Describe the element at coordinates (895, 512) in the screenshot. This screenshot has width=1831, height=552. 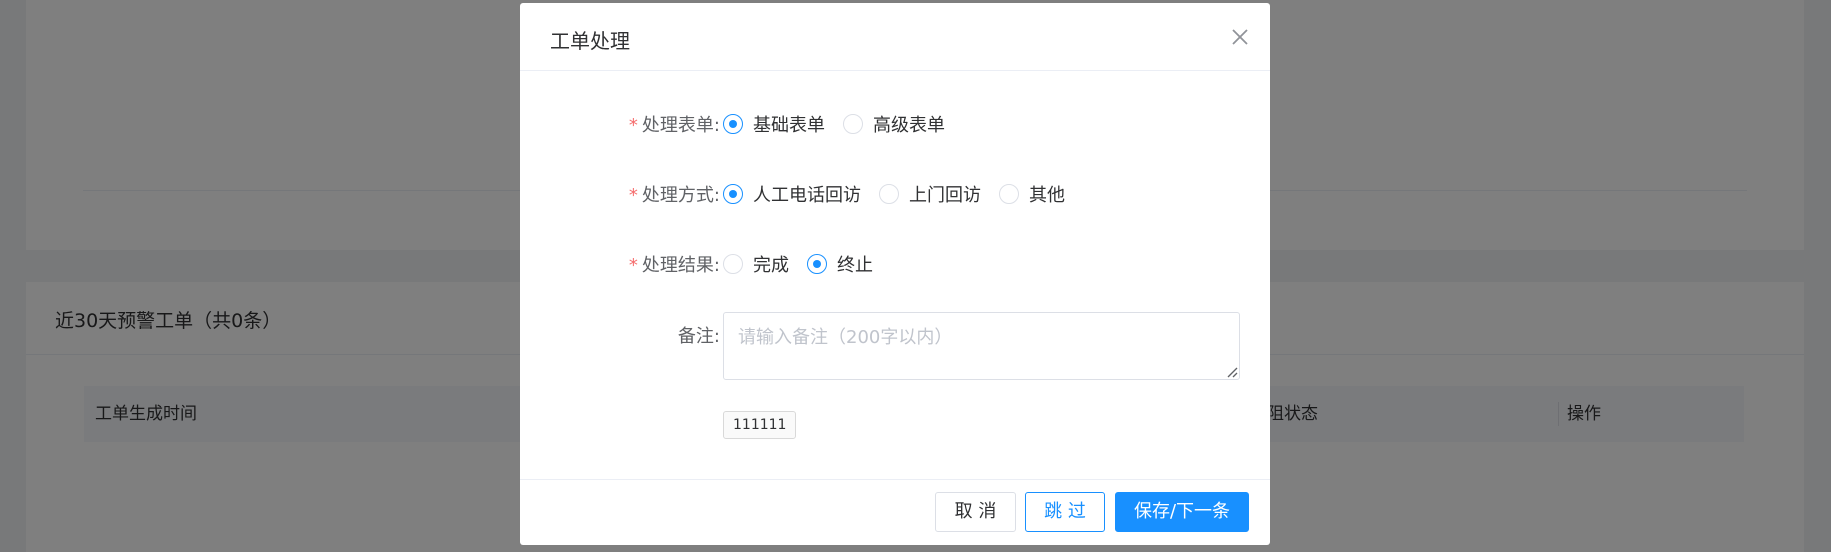
I see `dialog-footer: 取 消 跳 过 保存/下一条` at that location.